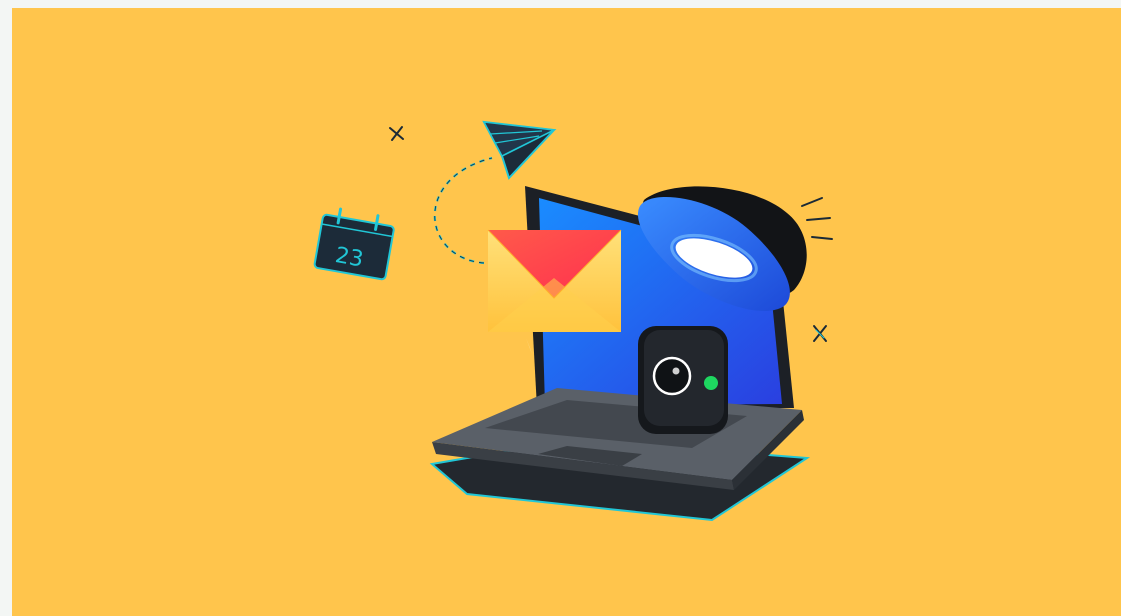 This screenshot has height=616, width=1121. Describe the element at coordinates (683, 380) in the screenshot. I see `webcam-icon` at that location.